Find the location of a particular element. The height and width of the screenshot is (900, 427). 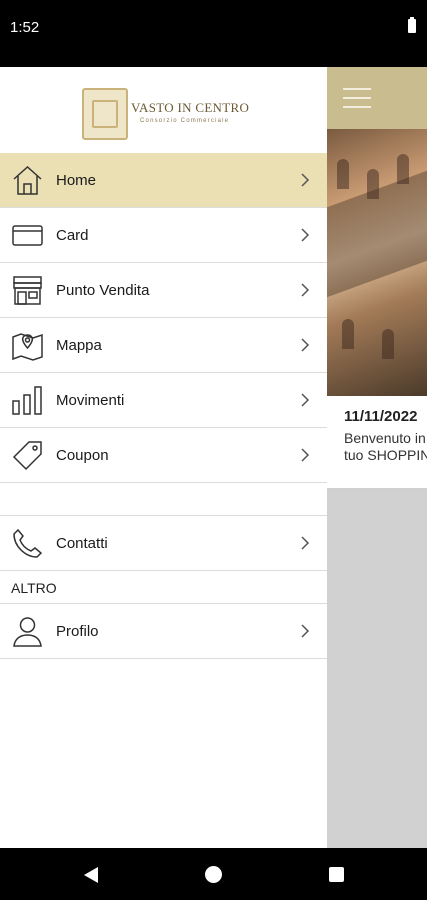

status-bar: 1:52 is located at coordinates (213, 33).